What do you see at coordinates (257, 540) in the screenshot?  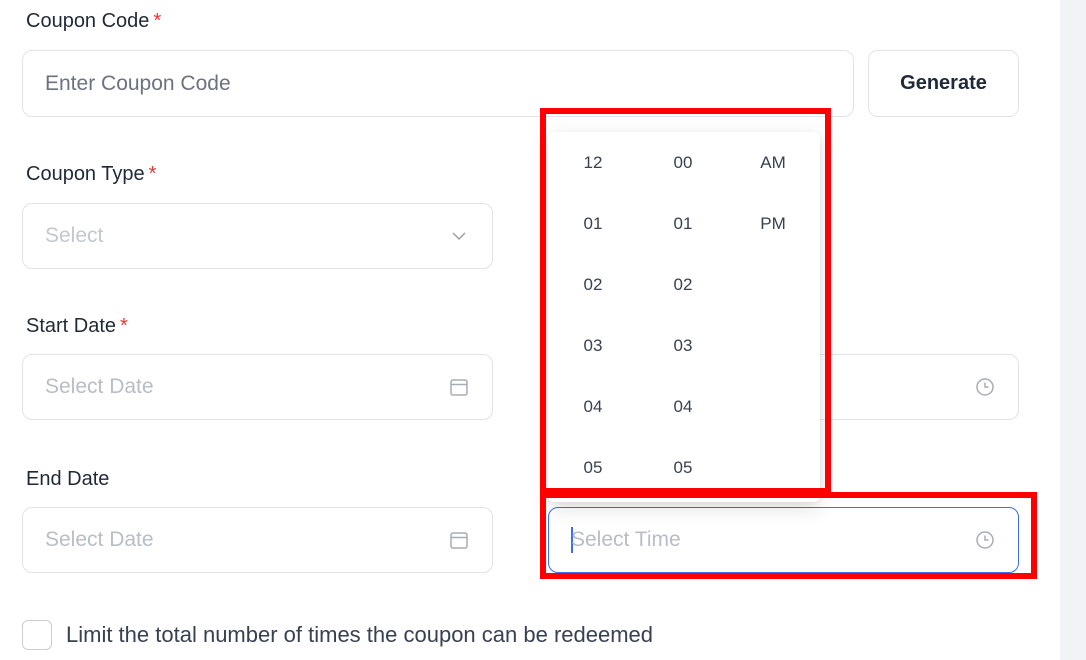 I see `end-date-input: Select Date` at bounding box center [257, 540].